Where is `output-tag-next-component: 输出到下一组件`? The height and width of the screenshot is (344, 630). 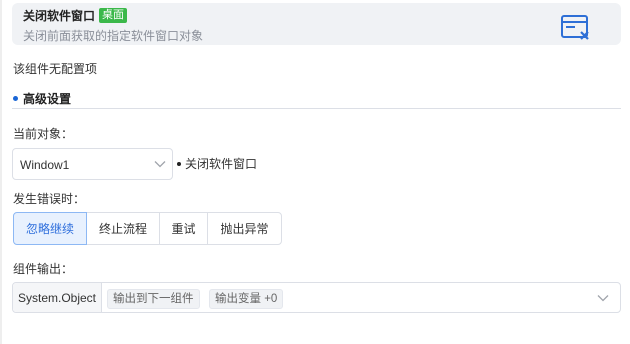 output-tag-next-component: 输出到下一组件 is located at coordinates (153, 299).